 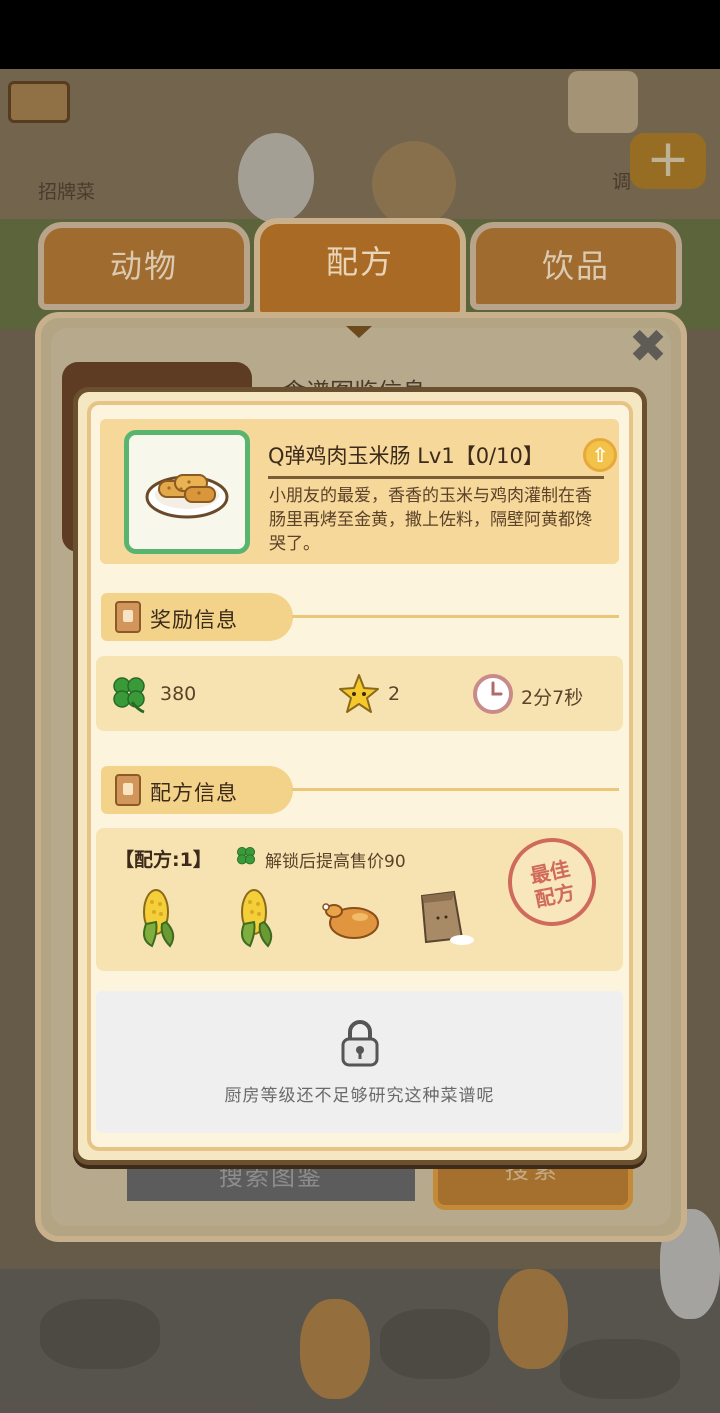 I want to click on active-tab-pointer-icon, so click(x=359, y=332).